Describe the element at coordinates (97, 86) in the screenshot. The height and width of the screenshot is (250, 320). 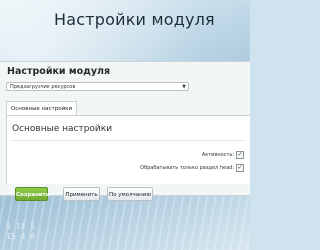
I see `module-select: Предзагрузчик ресурсов ▼` at that location.